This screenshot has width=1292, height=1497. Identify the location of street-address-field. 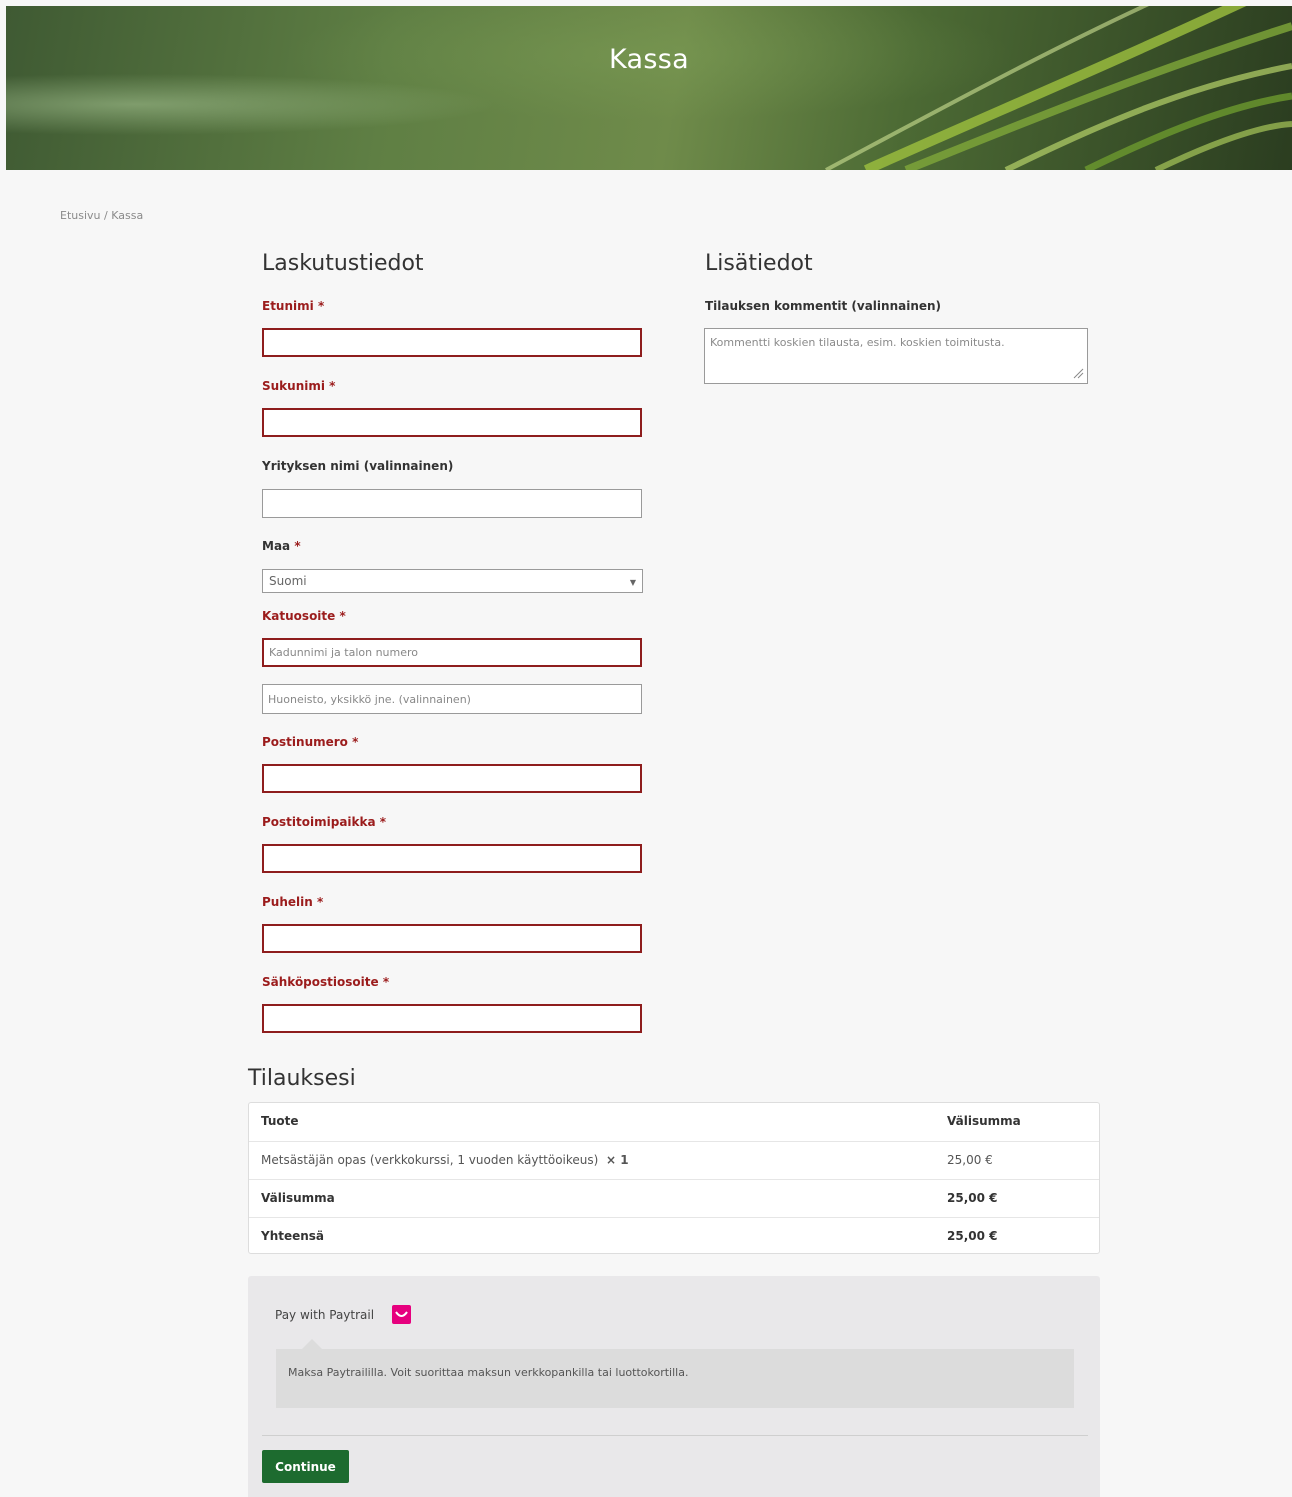
(452, 652).